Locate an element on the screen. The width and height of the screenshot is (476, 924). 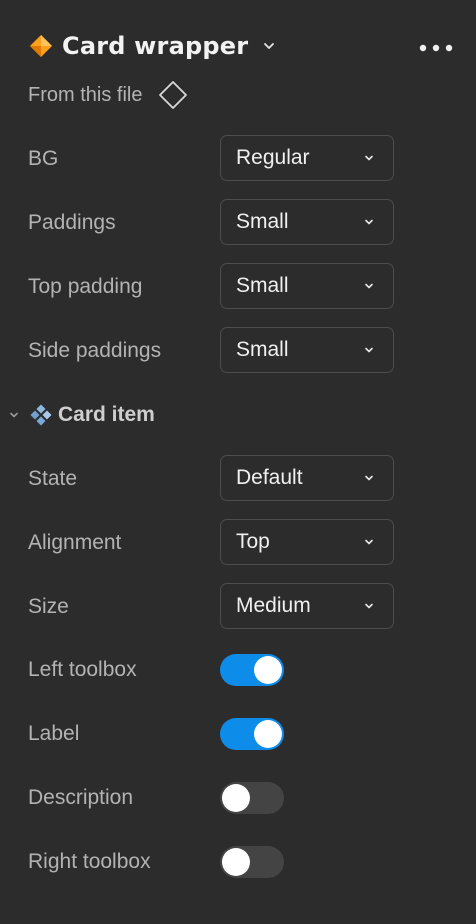
size-select: Medium is located at coordinates (307, 606).